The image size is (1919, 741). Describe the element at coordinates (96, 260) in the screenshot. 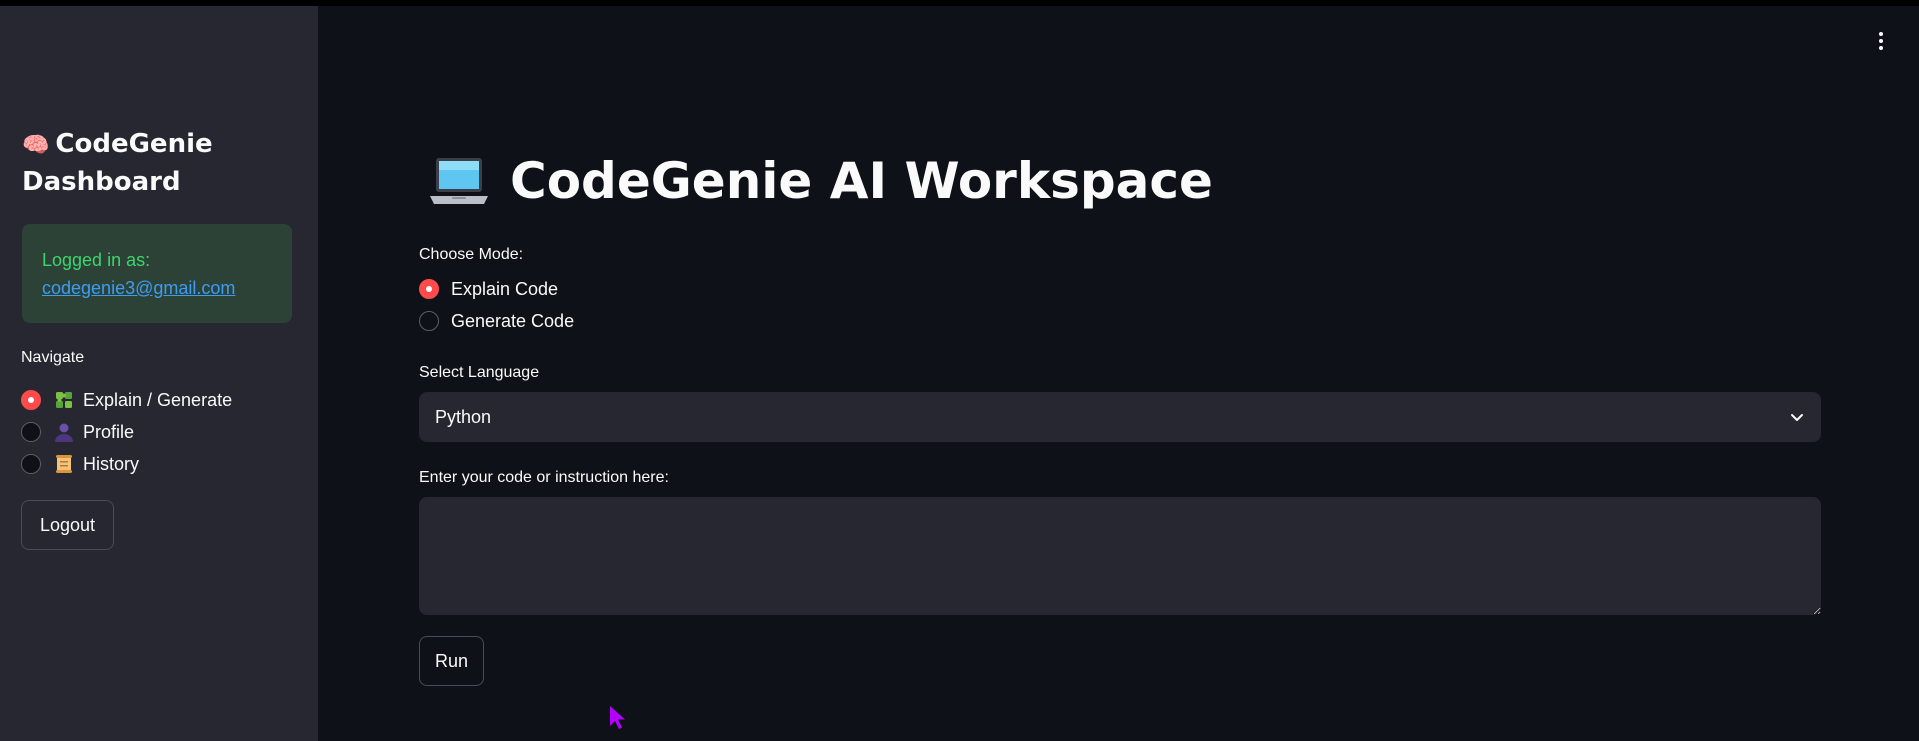

I see `login-label: Logged in as:` at that location.